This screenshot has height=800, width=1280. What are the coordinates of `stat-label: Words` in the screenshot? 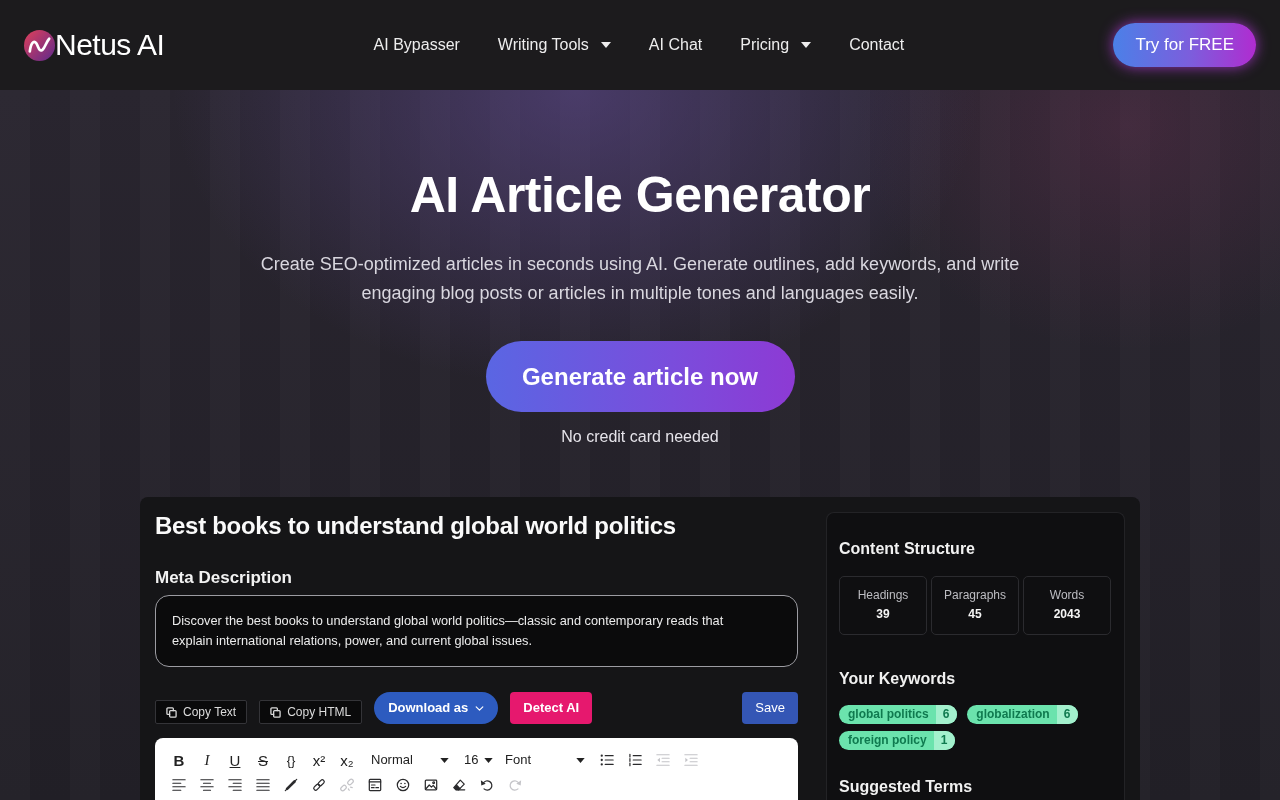 It's located at (1067, 595).